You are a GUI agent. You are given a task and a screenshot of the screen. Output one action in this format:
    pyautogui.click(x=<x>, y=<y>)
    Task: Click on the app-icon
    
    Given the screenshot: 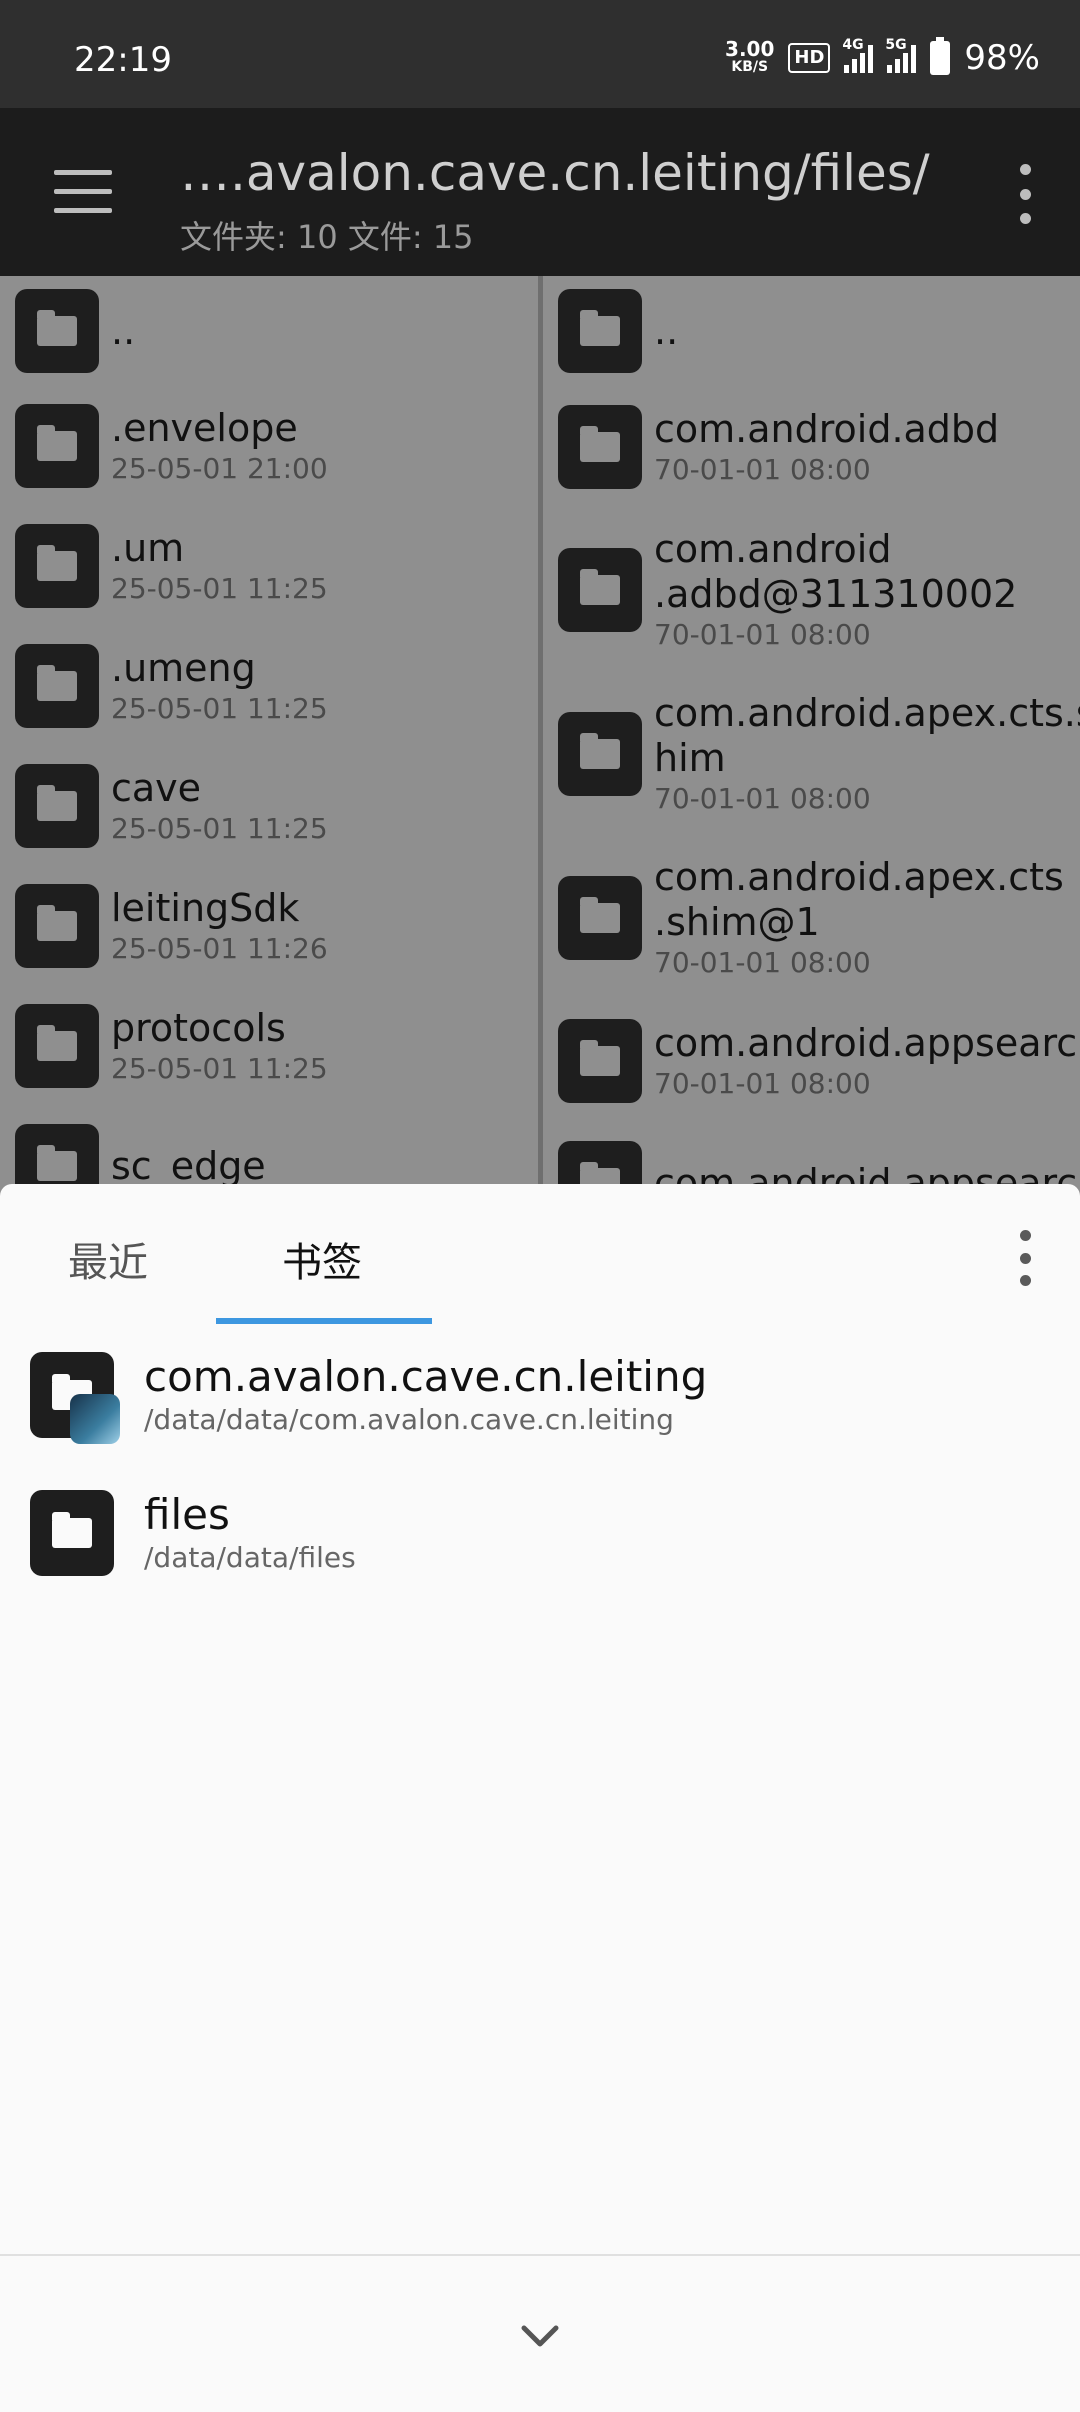 What is the action you would take?
    pyautogui.click(x=95, y=1419)
    